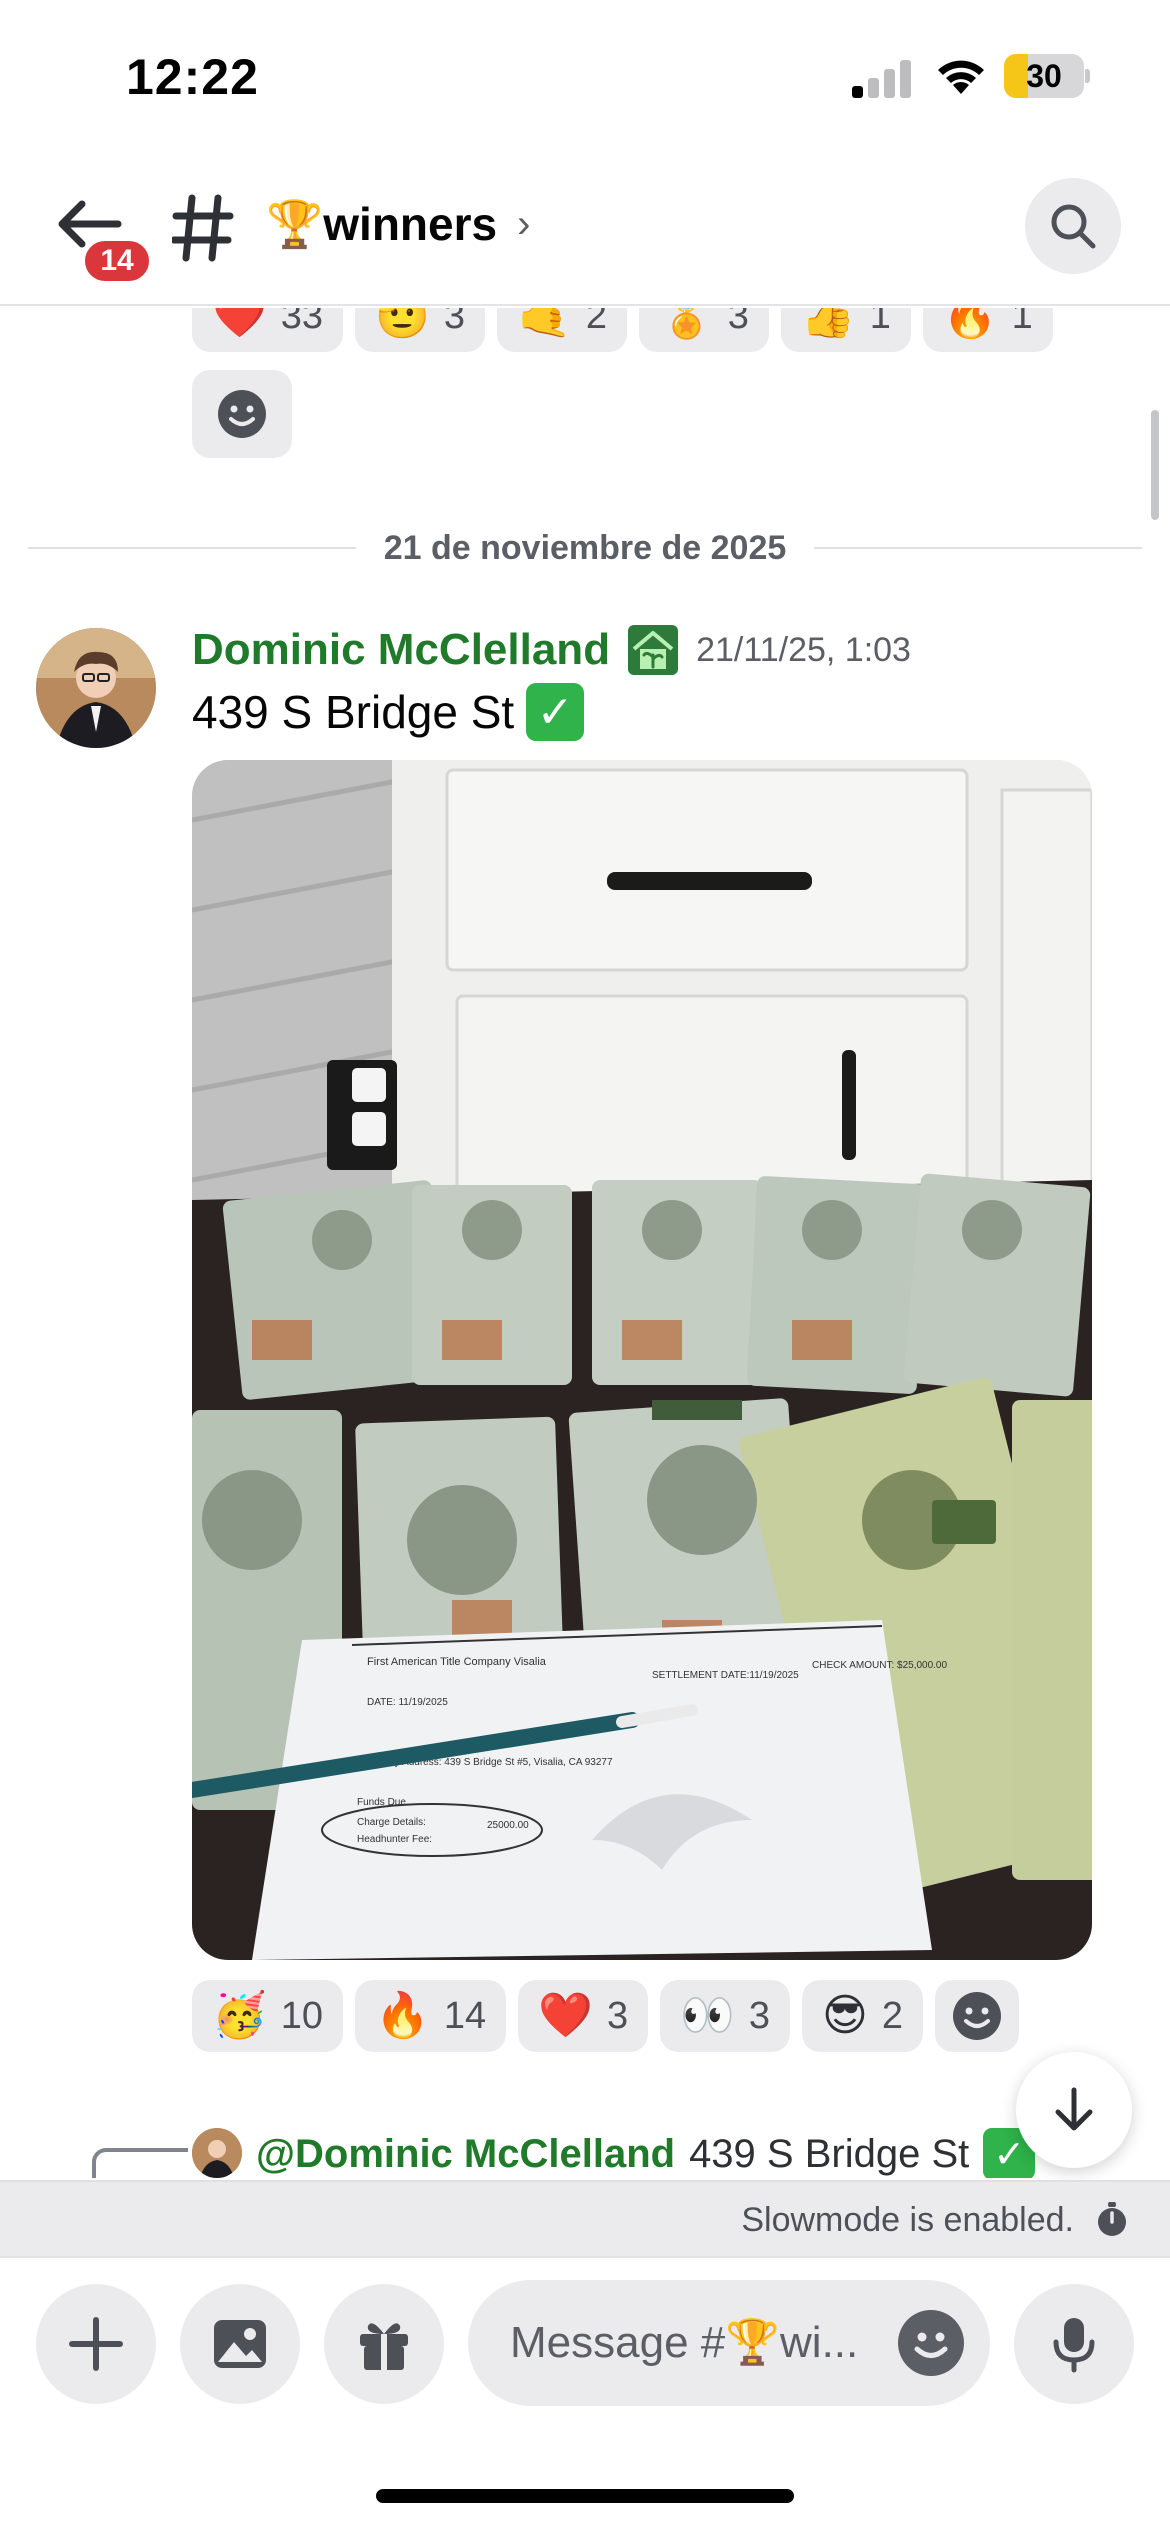 The height and width of the screenshot is (2532, 1170). Describe the element at coordinates (508, 1825) in the screenshot. I see `receipt-line: 25000.00` at that location.